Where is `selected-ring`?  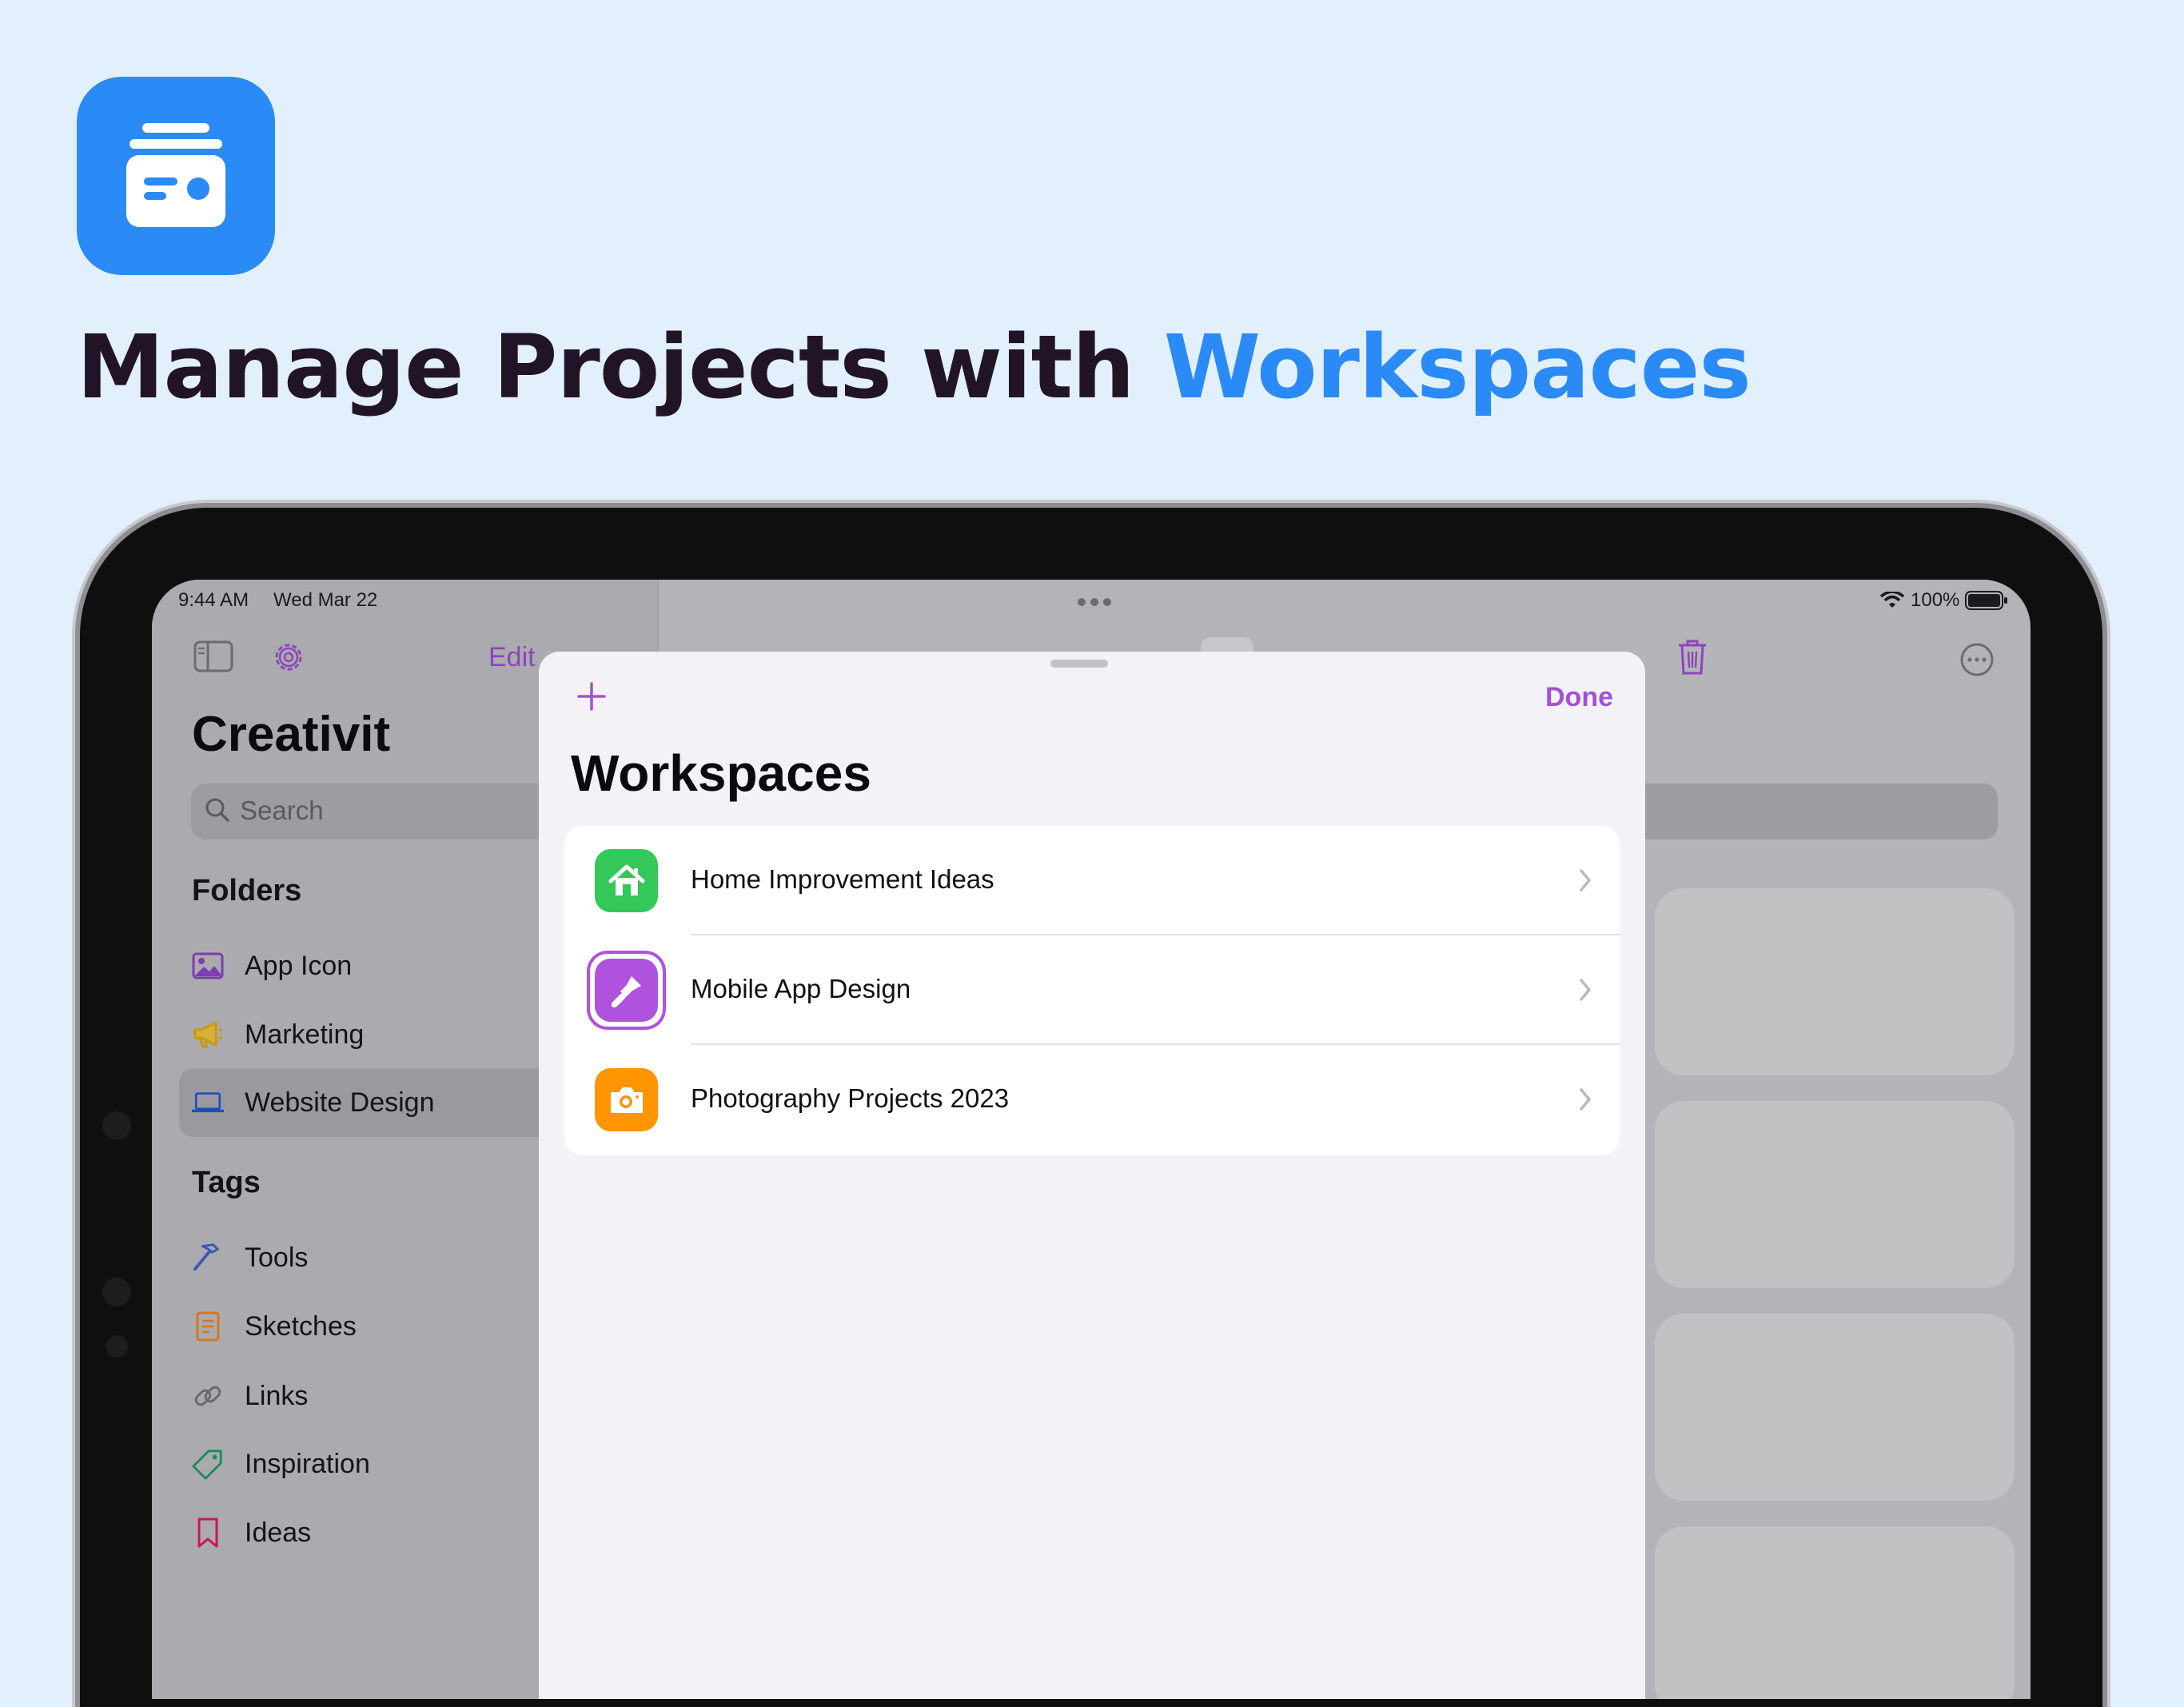 selected-ring is located at coordinates (626, 990).